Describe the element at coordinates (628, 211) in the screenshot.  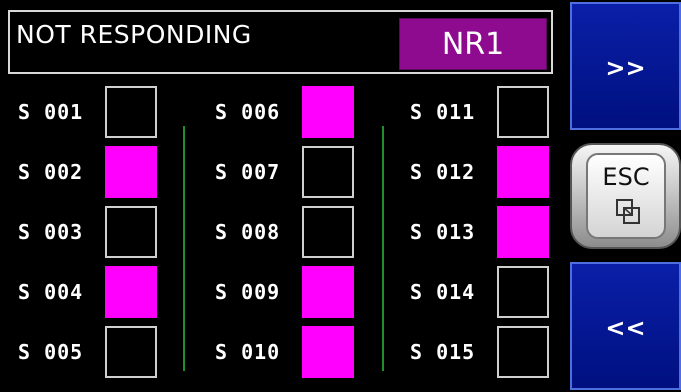
I see `window-layers-icon` at that location.